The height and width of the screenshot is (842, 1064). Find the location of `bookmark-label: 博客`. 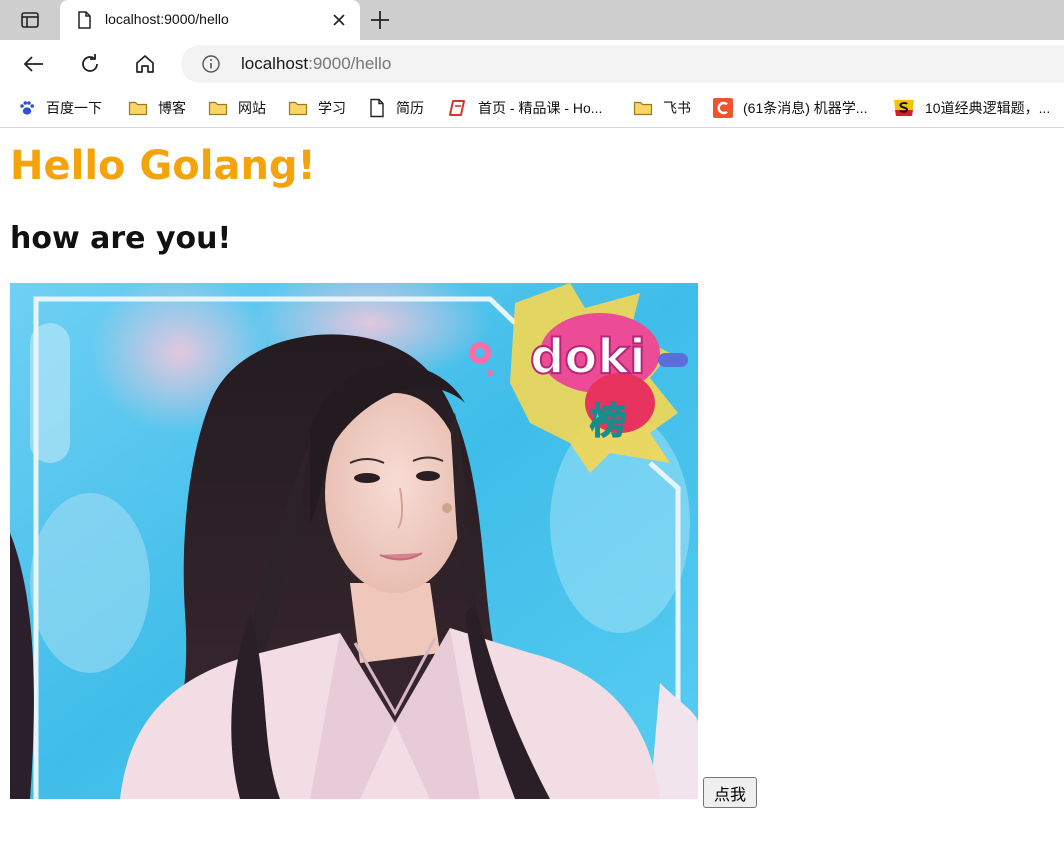

bookmark-label: 博客 is located at coordinates (172, 108).